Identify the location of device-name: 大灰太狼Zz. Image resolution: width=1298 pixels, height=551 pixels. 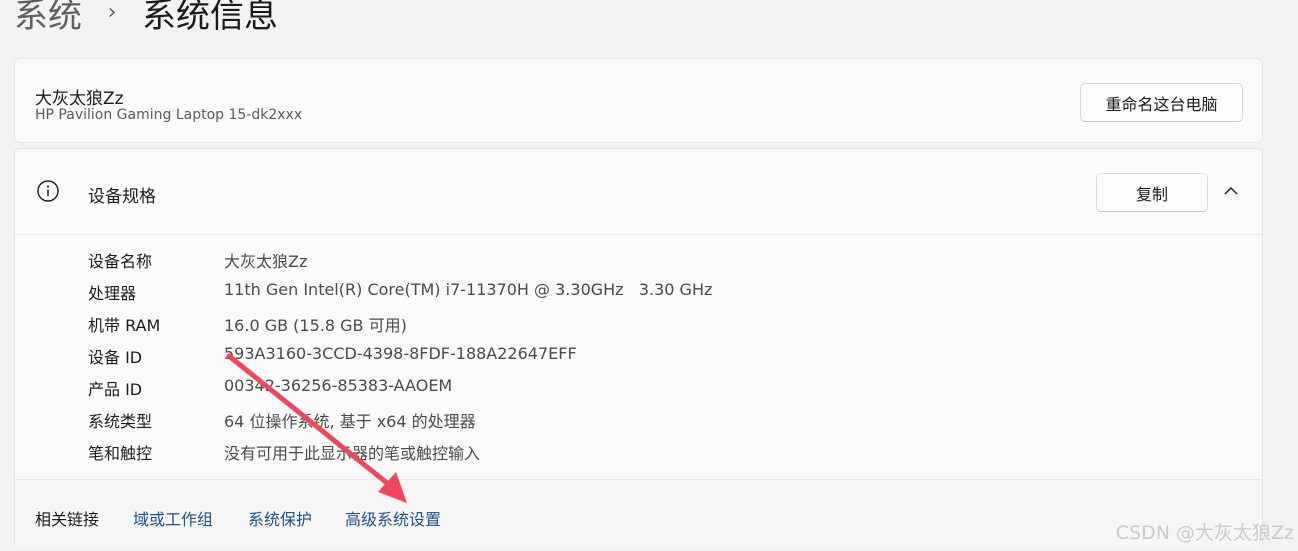
(79, 99).